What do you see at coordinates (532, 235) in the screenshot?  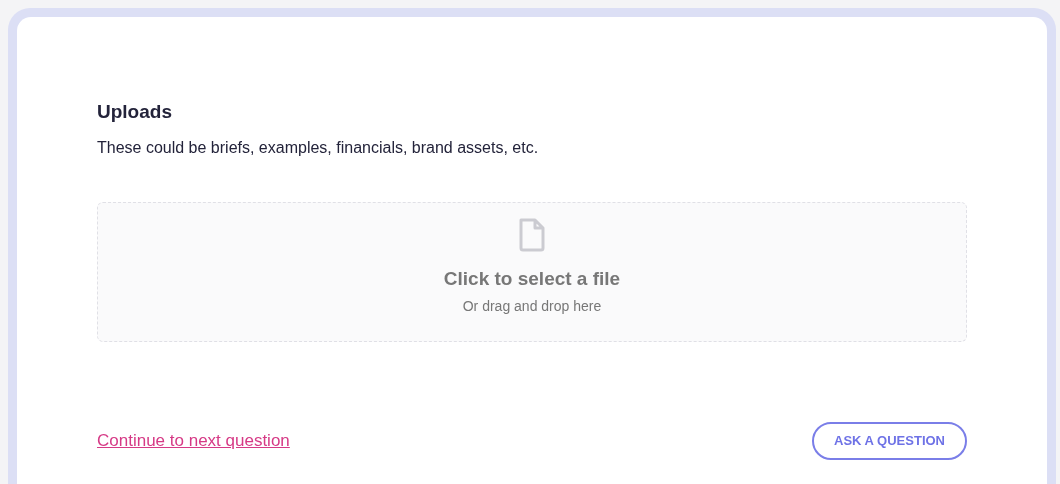 I see `file-icon` at bounding box center [532, 235].